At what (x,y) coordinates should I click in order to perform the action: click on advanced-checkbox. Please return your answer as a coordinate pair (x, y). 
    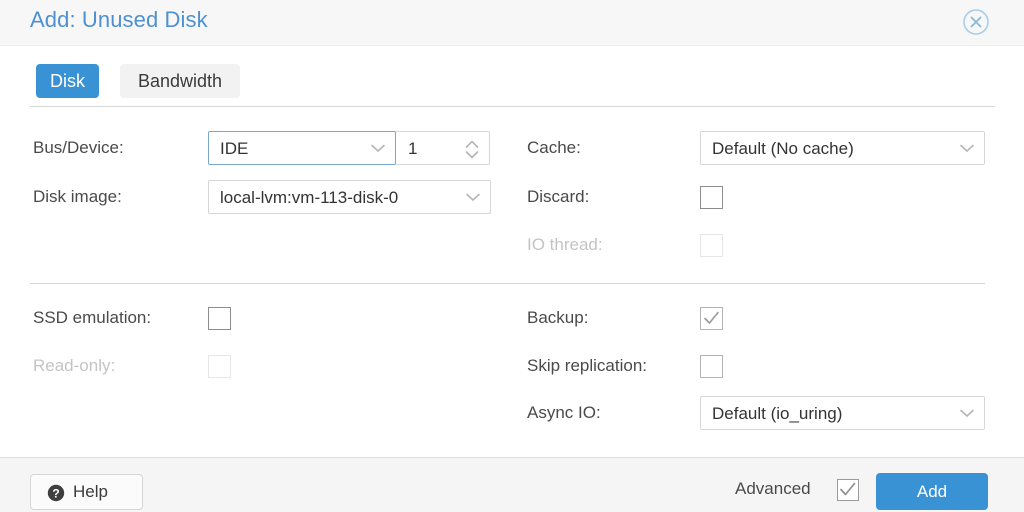
    Looking at the image, I should click on (848, 490).